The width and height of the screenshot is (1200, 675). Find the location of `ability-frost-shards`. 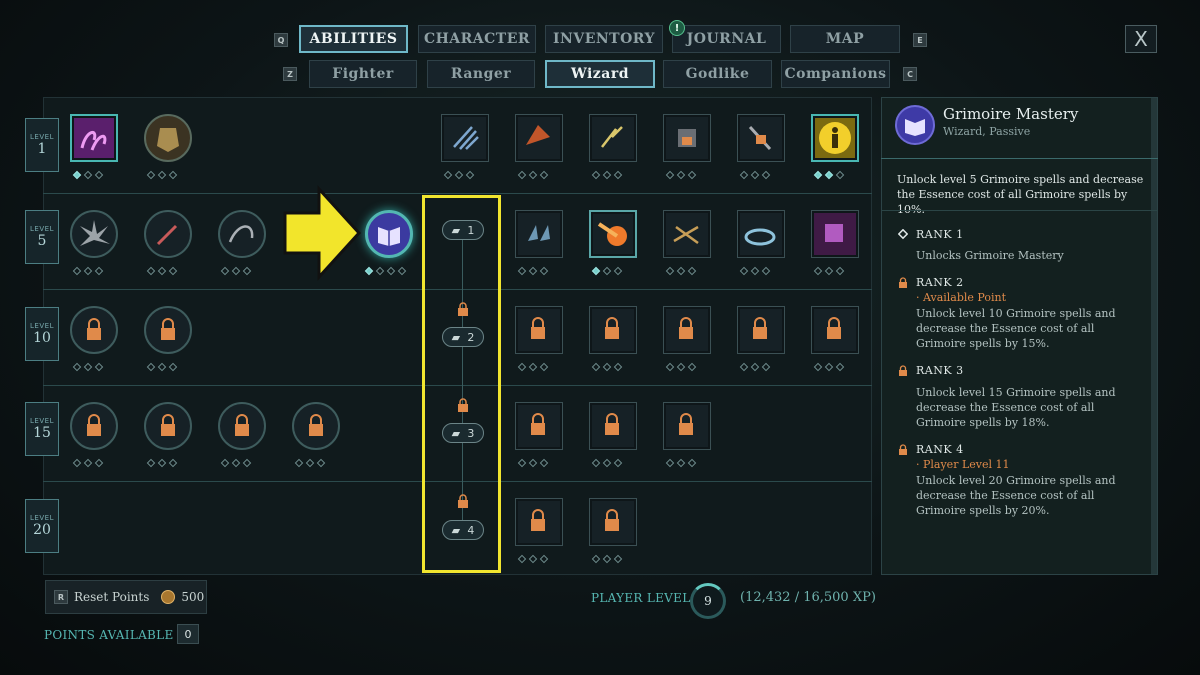

ability-frost-shards is located at coordinates (539, 234).